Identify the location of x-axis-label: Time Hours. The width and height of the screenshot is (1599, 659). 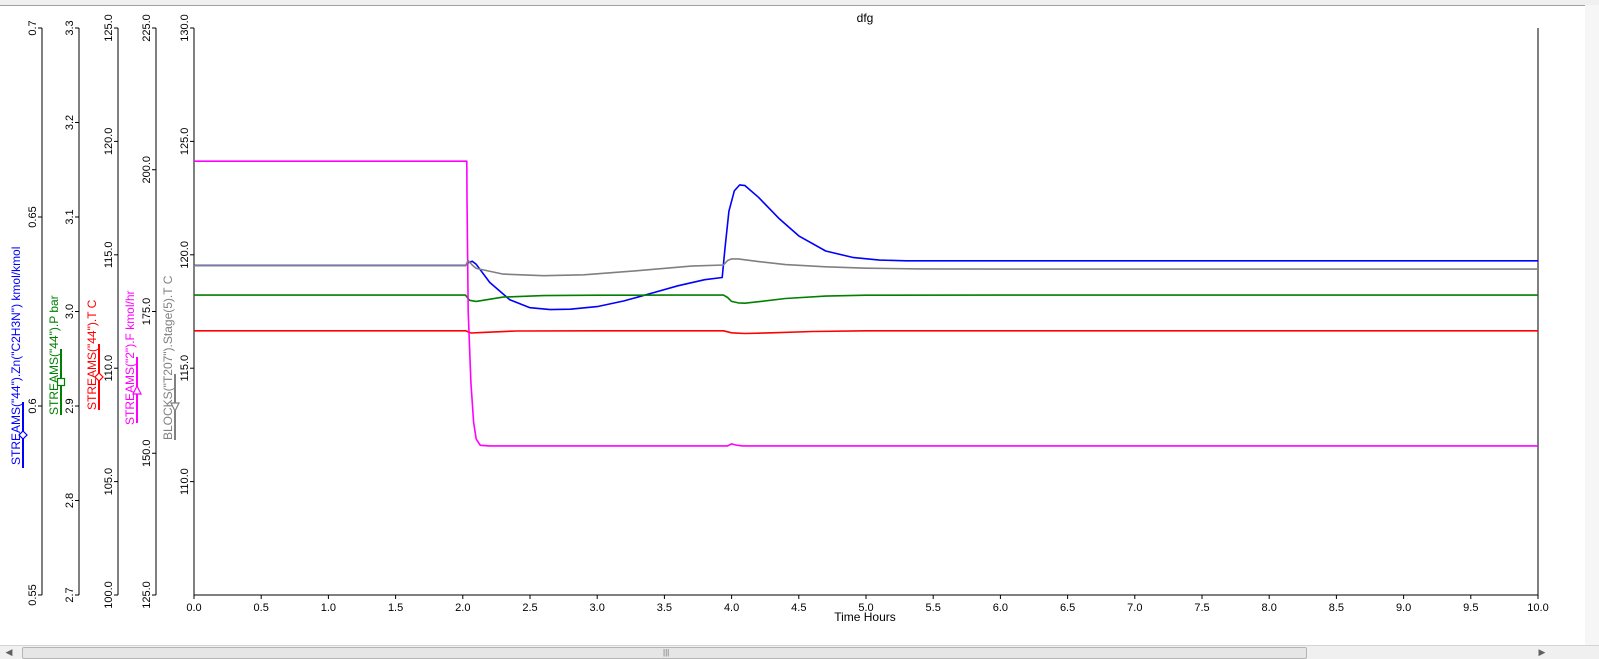
(865, 617).